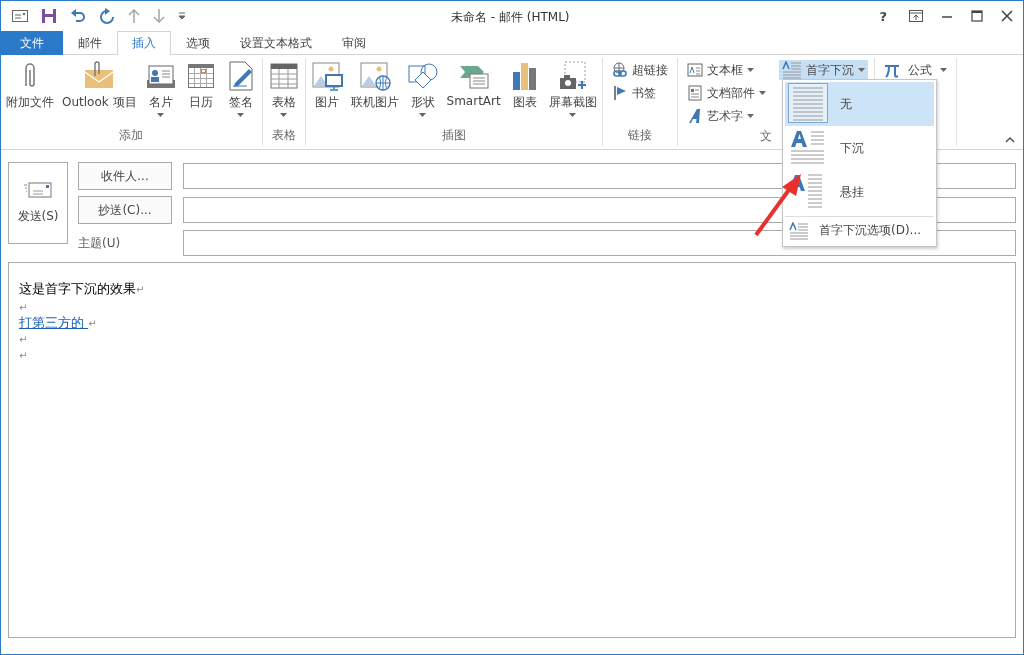 The width and height of the screenshot is (1024, 655). What do you see at coordinates (283, 76) in the screenshot?
I see `table-icon` at bounding box center [283, 76].